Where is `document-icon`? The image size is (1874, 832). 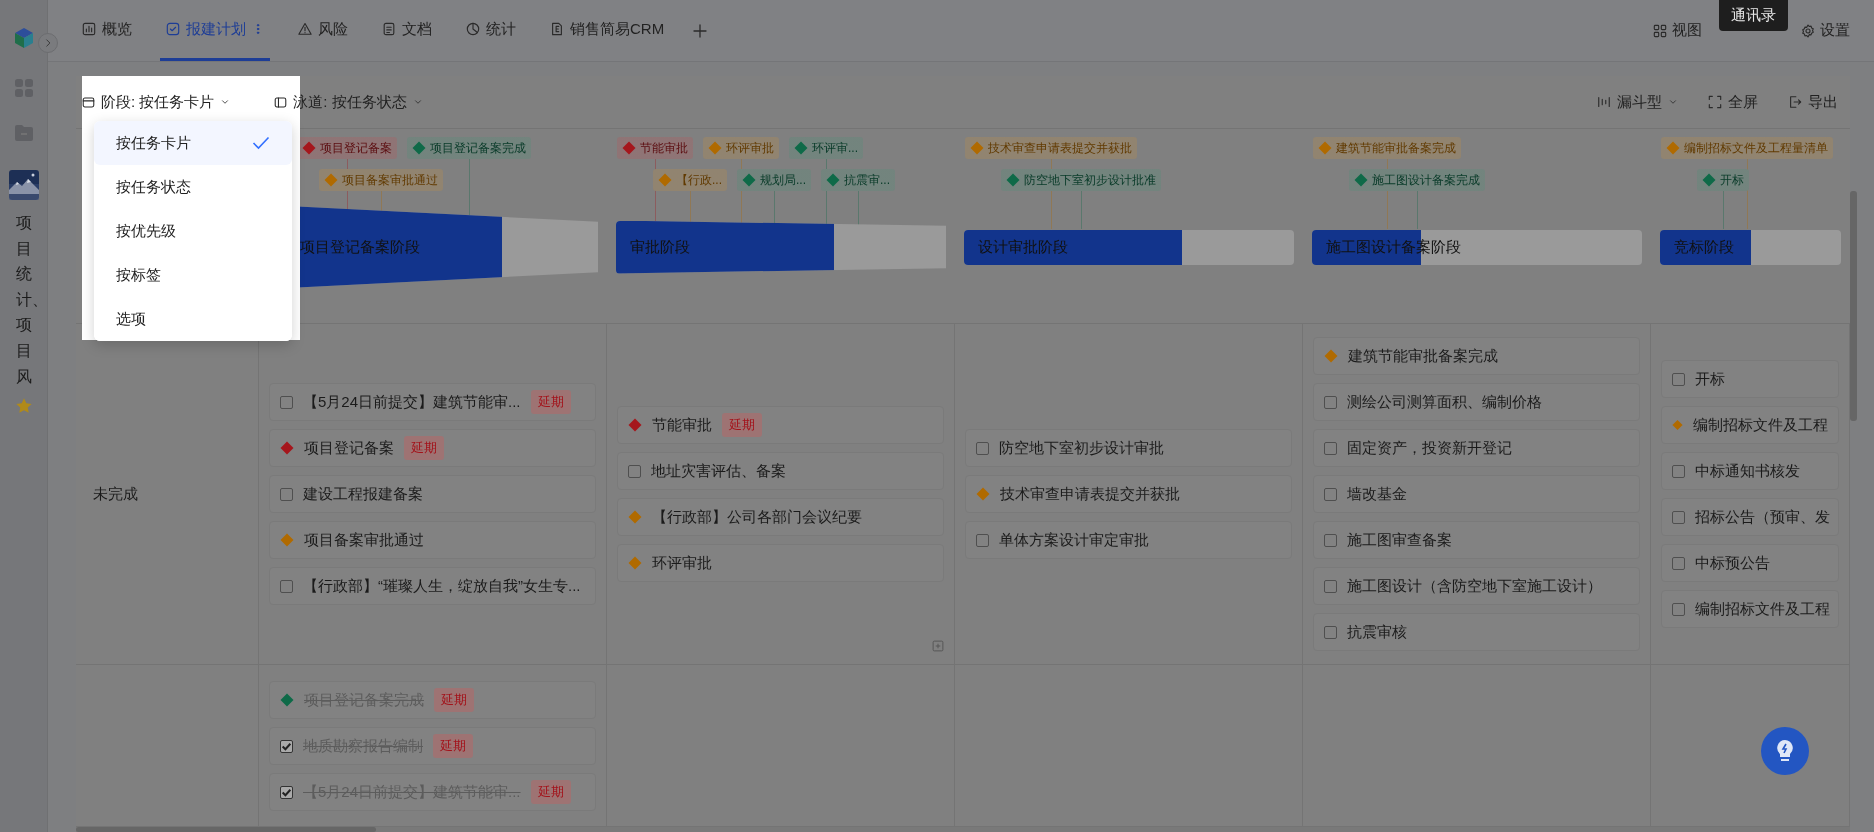 document-icon is located at coordinates (557, 29).